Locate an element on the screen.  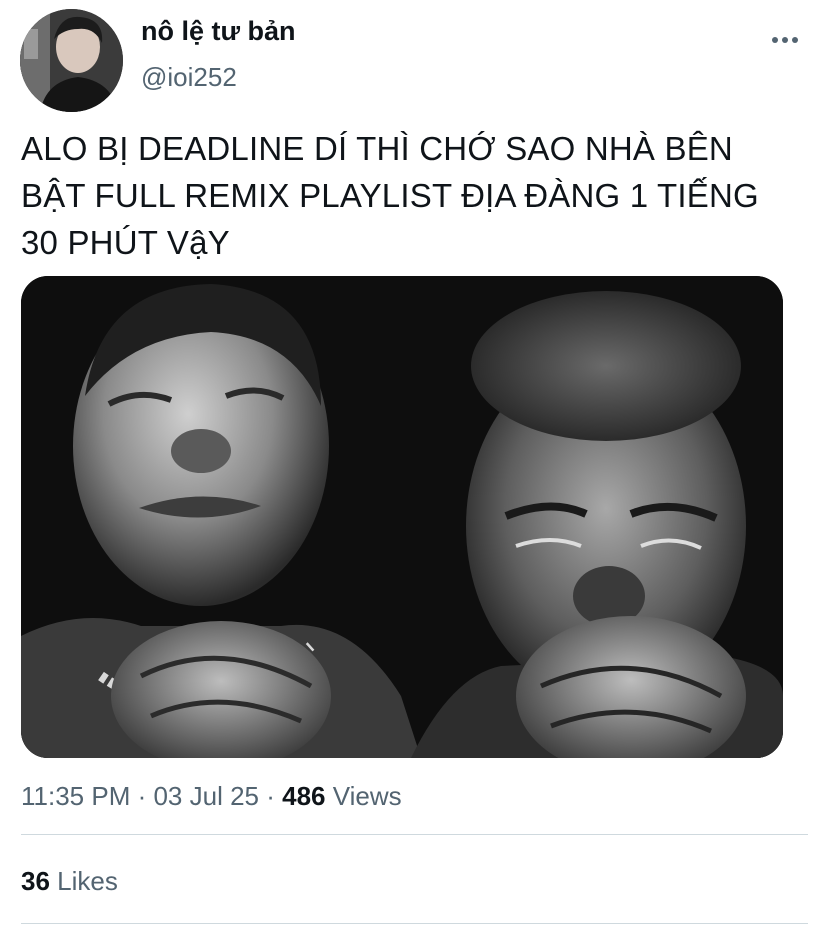
tweet-meta: 11:35 PM · 03 Jul 25 · 486 Views is located at coordinates (211, 796).